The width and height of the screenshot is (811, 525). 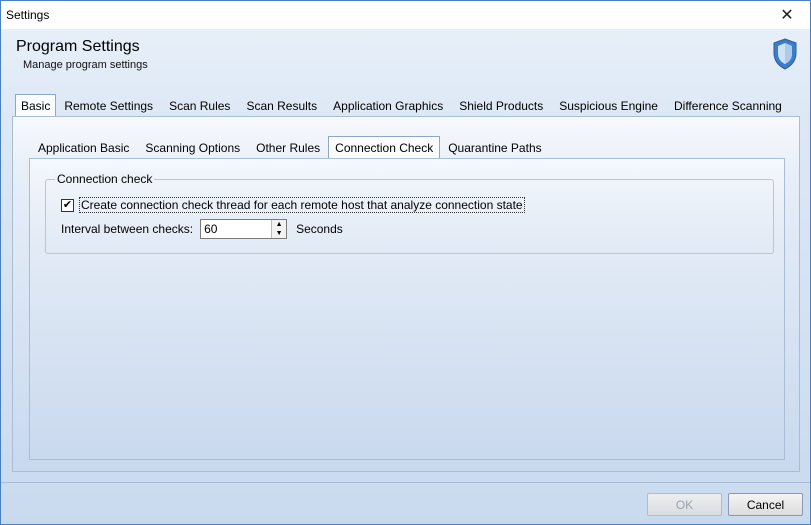 What do you see at coordinates (28, 15) in the screenshot?
I see `window-title: Settings` at bounding box center [28, 15].